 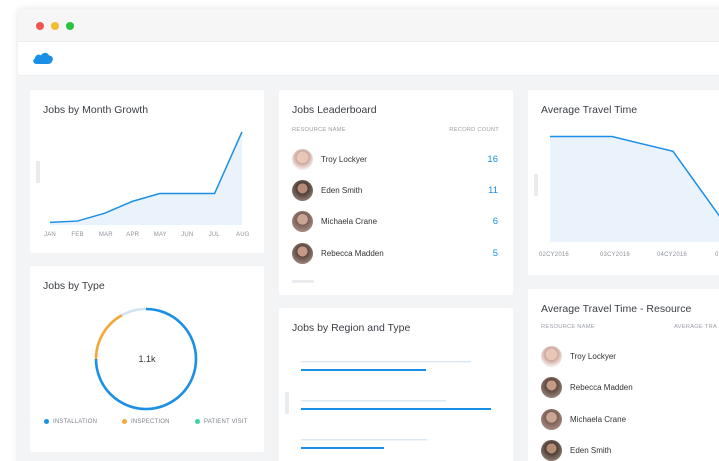 What do you see at coordinates (133, 235) in the screenshot?
I see `x-tick-label: APR` at bounding box center [133, 235].